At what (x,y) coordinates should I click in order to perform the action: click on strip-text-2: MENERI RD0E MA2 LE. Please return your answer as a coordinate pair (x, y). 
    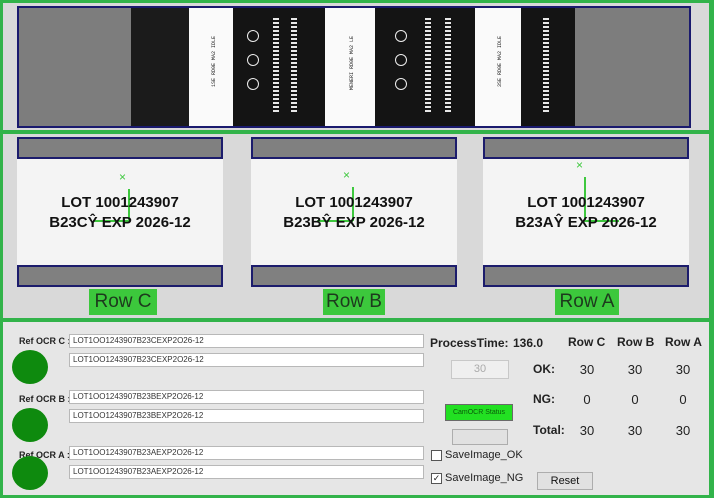
    Looking at the image, I should click on (352, 63).